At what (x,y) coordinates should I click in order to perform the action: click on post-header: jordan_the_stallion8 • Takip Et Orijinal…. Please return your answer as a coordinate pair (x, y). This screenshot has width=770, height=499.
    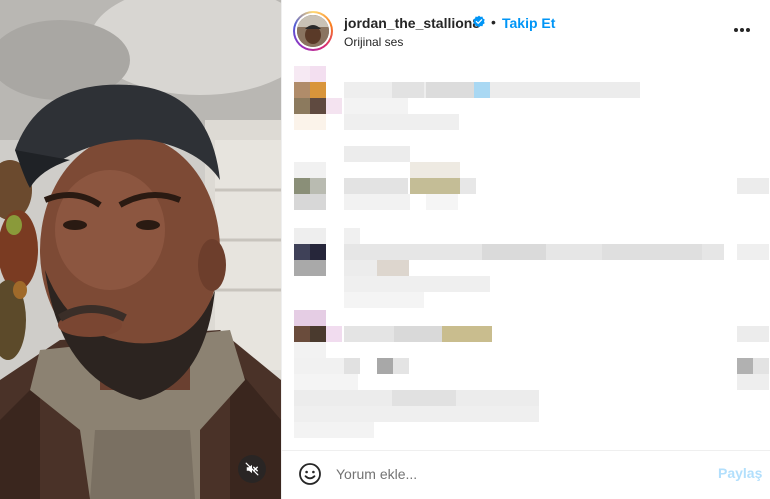
    Looking at the image, I should click on (526, 31).